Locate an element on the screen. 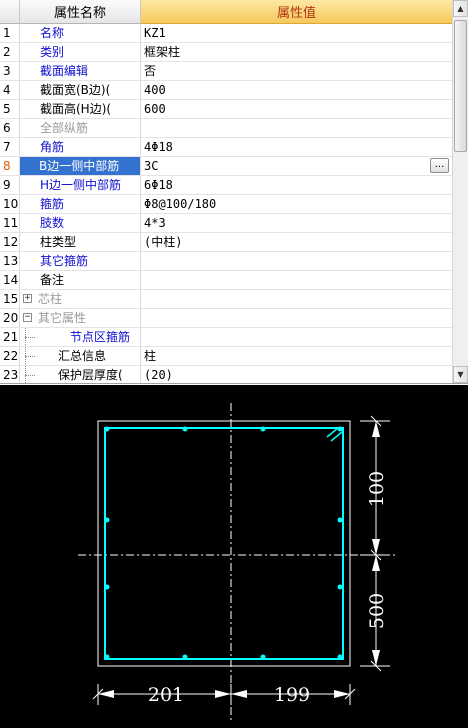  property-row: 23 保护层厚度((20) is located at coordinates (226, 374).